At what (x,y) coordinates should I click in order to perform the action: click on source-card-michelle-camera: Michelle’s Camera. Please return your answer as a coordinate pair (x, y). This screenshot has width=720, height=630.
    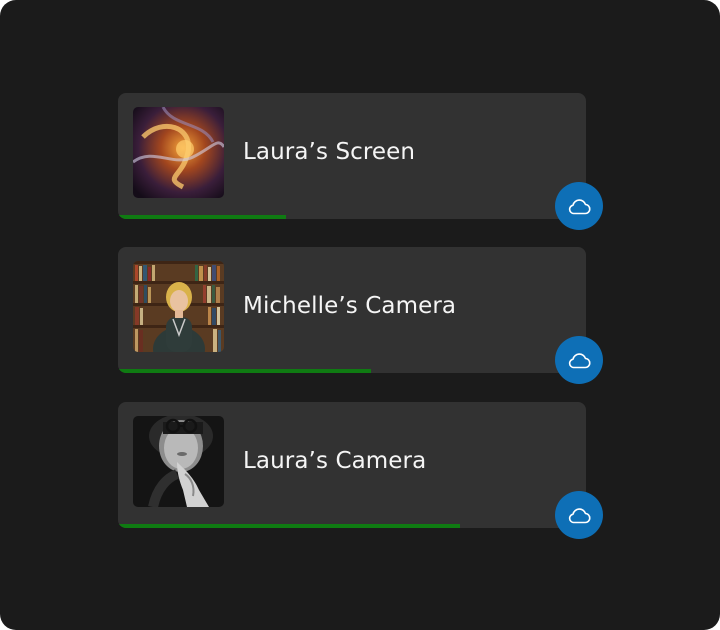
    Looking at the image, I should click on (360, 315).